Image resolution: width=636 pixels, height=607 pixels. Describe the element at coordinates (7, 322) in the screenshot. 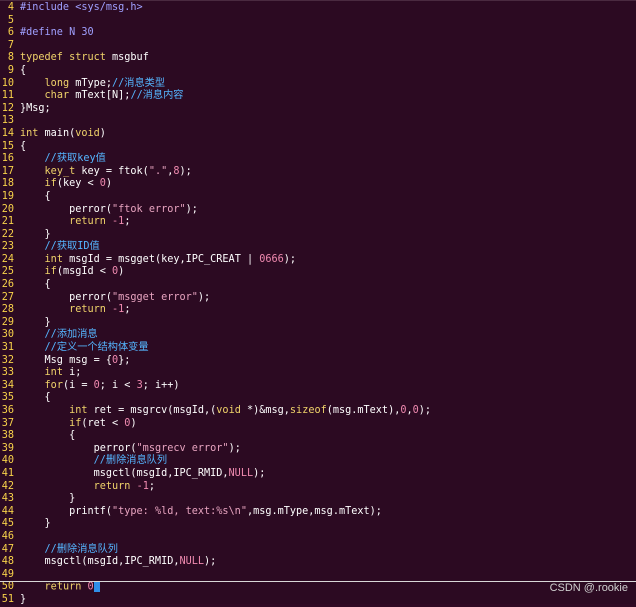

I see `line-number: 29` at that location.